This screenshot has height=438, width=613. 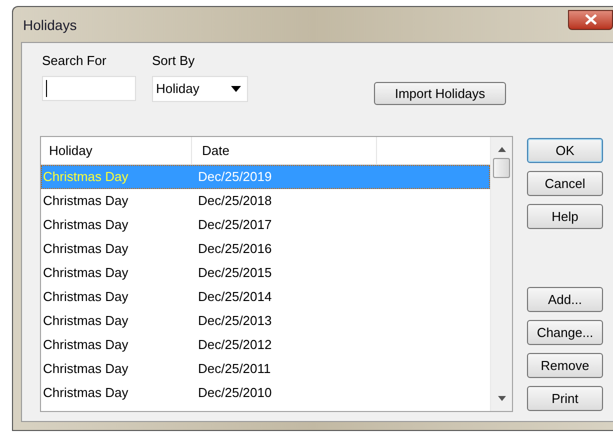 I want to click on close-icon, so click(x=590, y=19).